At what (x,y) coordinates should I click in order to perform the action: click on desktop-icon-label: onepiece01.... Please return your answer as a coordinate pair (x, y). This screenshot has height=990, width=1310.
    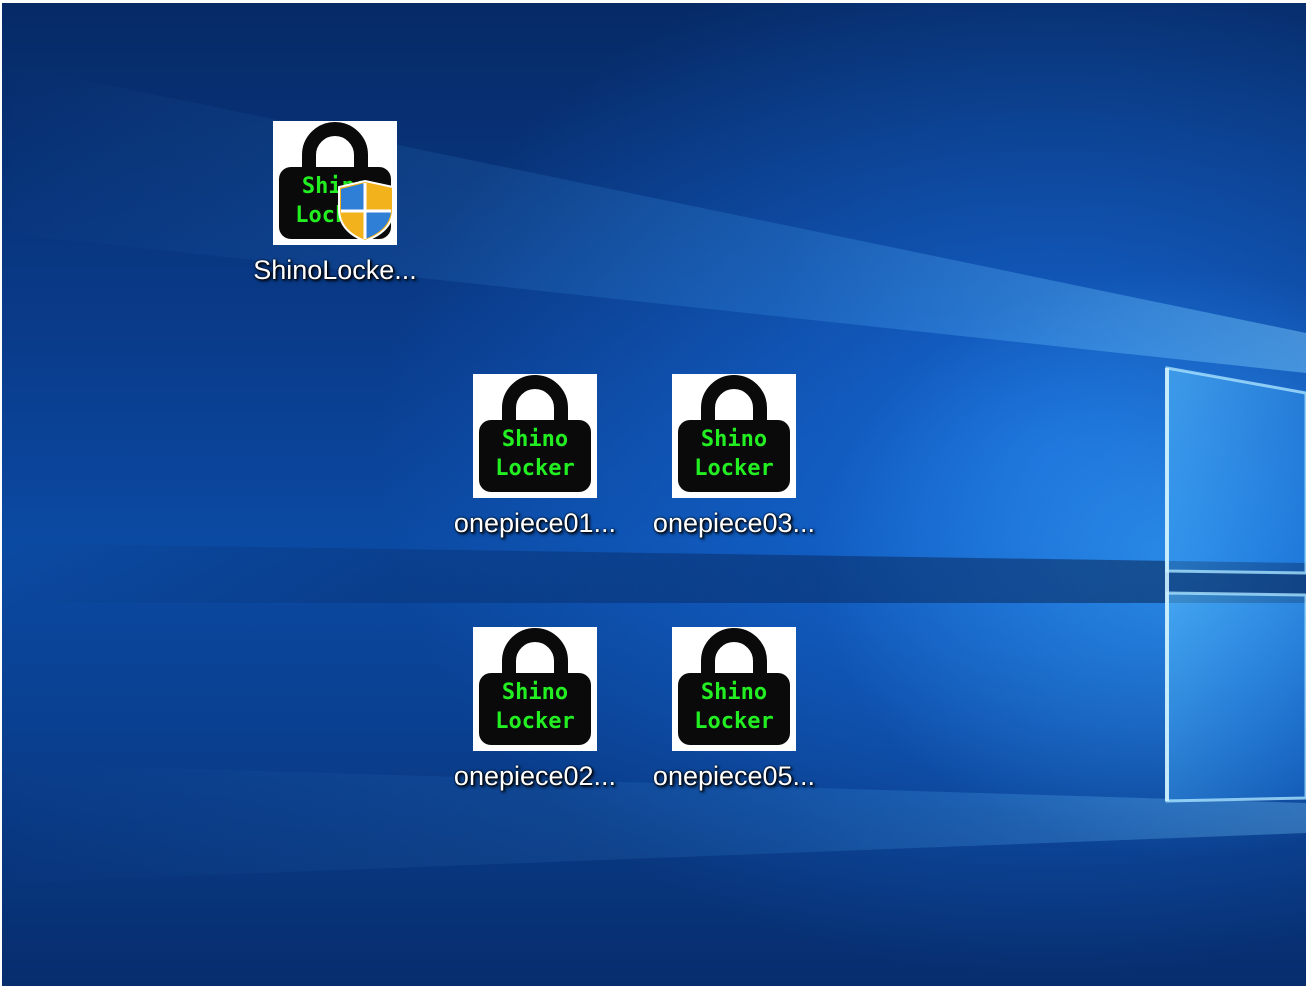
    Looking at the image, I should click on (535, 523).